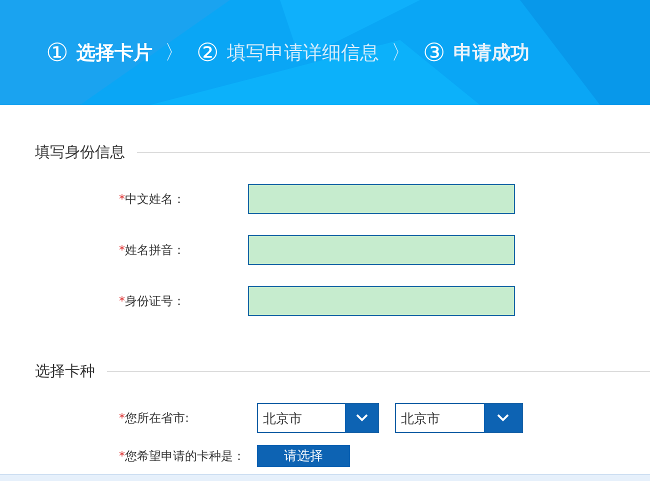 This screenshot has width=650, height=481. I want to click on step-number: ③, so click(434, 52).